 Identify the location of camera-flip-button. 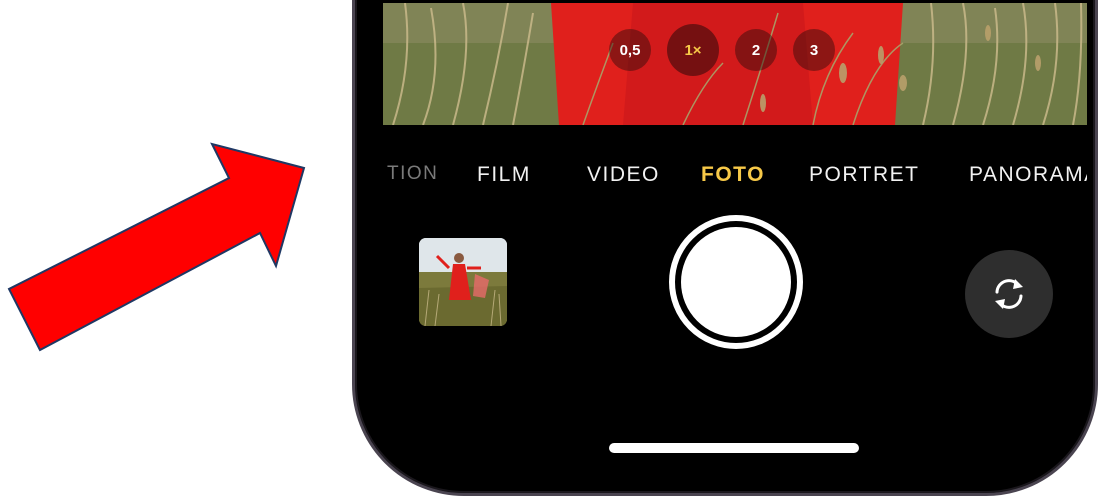
(1009, 294).